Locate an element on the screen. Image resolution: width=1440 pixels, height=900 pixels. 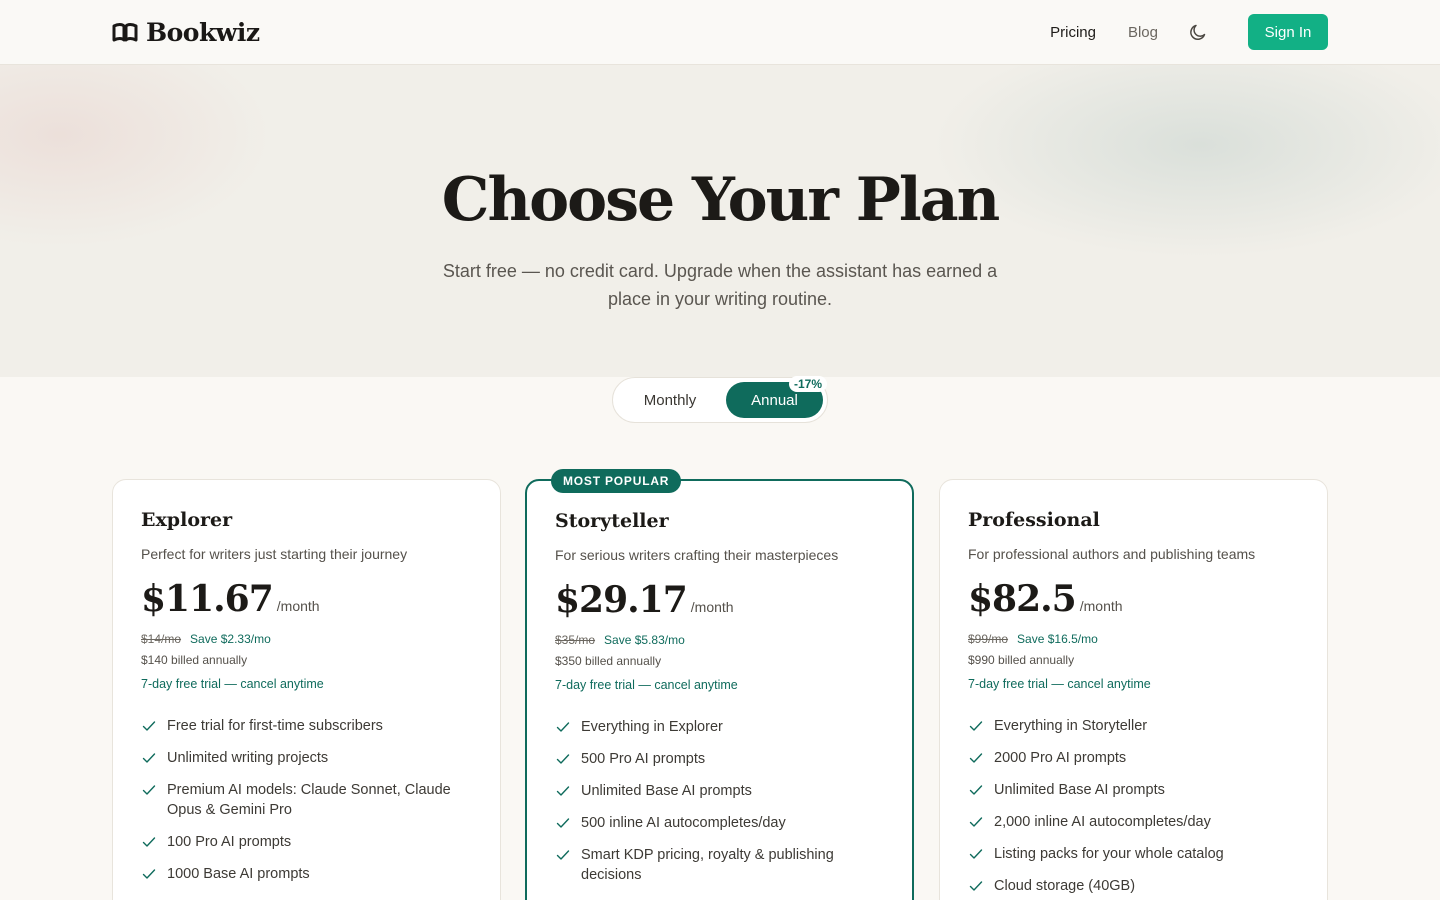
price-row: $29.17 /month is located at coordinates (644, 600).